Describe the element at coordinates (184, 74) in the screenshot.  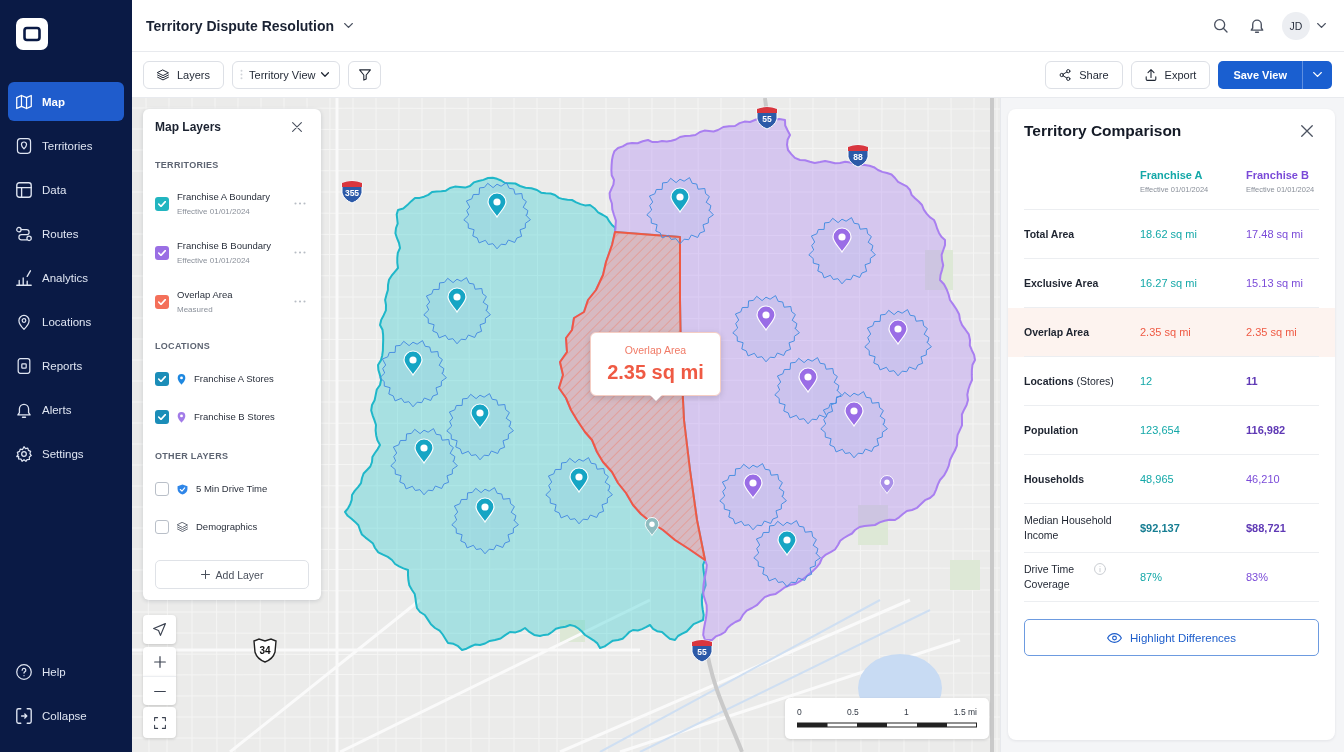
I see `layers-button: Layers` at that location.